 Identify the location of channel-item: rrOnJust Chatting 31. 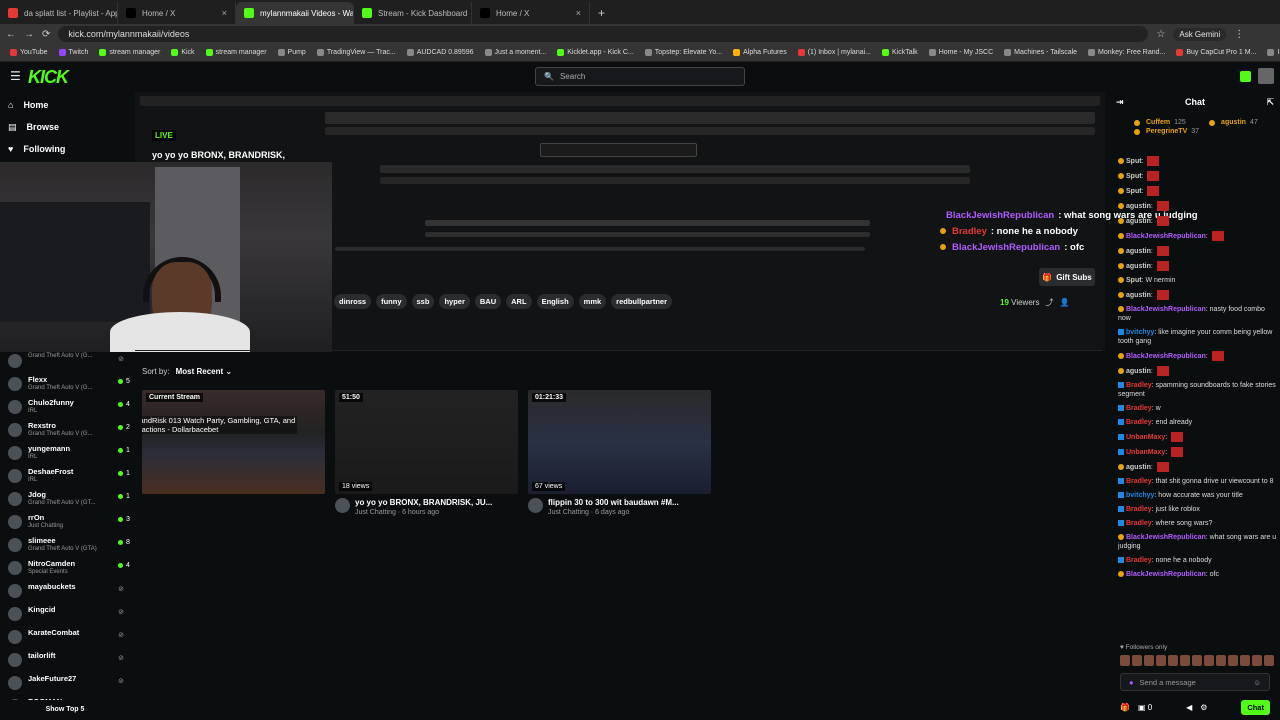
(65, 524).